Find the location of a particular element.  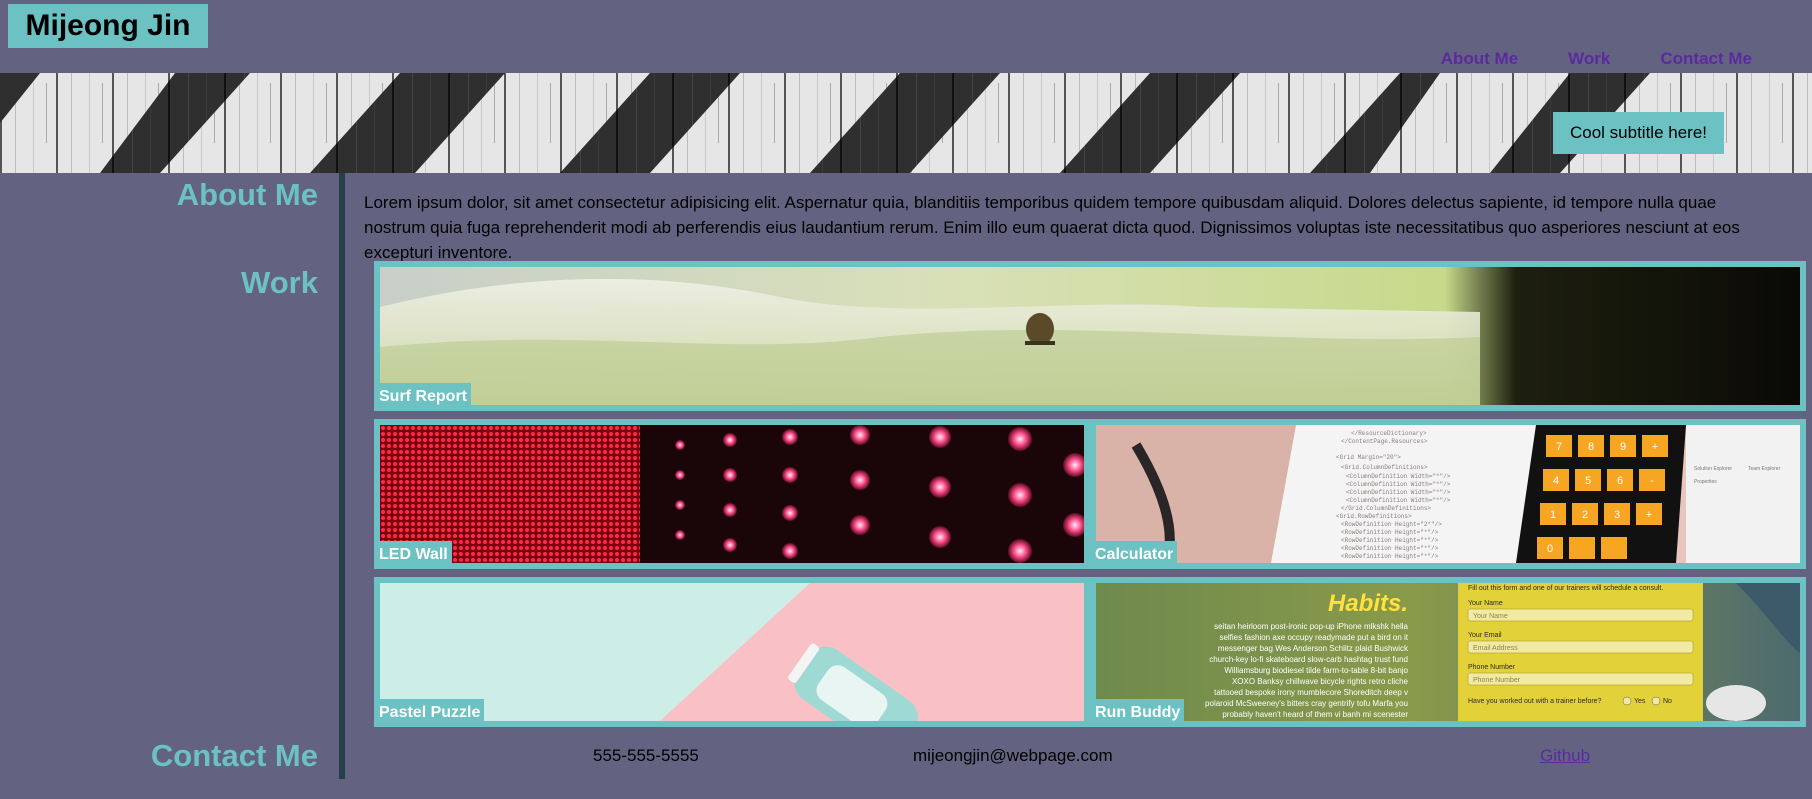

calculator-label: Calculator is located at coordinates (1134, 555).